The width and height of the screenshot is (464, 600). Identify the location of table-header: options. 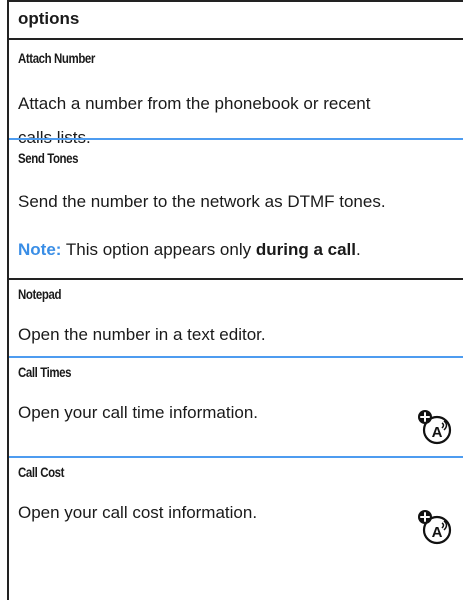
(236, 20).